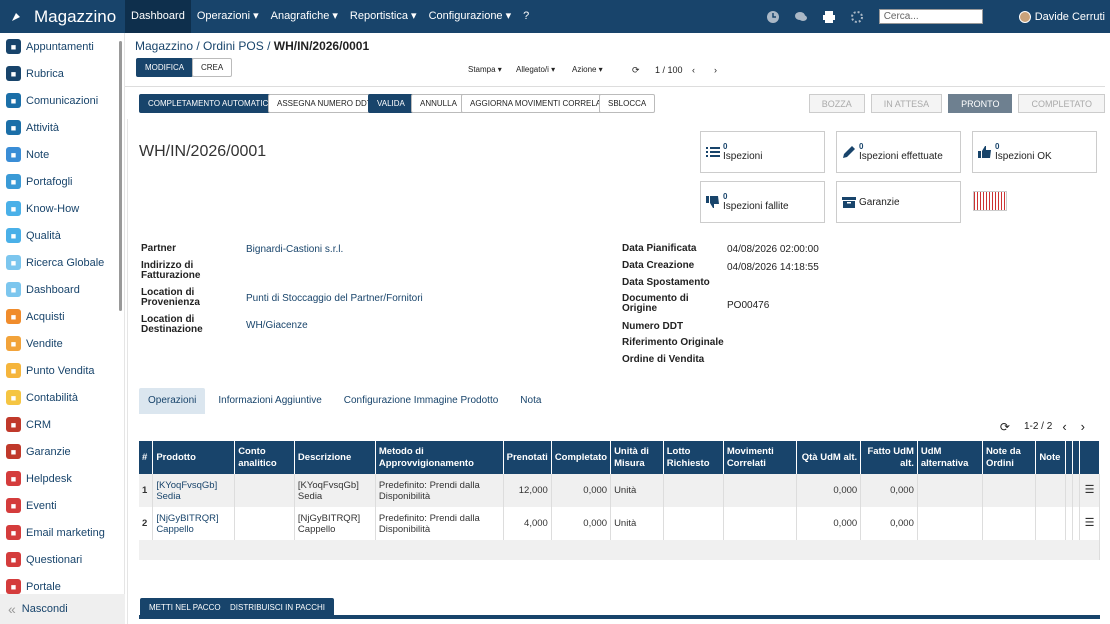 The image size is (1110, 624). What do you see at coordinates (264, 457) in the screenshot?
I see `col-conto: Conto analitico` at bounding box center [264, 457].